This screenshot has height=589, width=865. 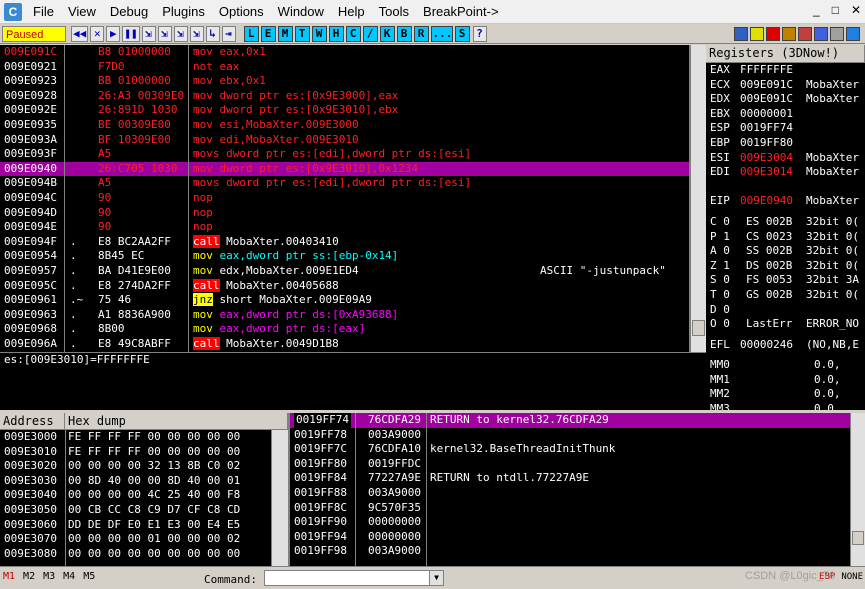 What do you see at coordinates (344, 67) in the screenshot?
I see `disasm-row: 009E0921 F7D0 not eax` at bounding box center [344, 67].